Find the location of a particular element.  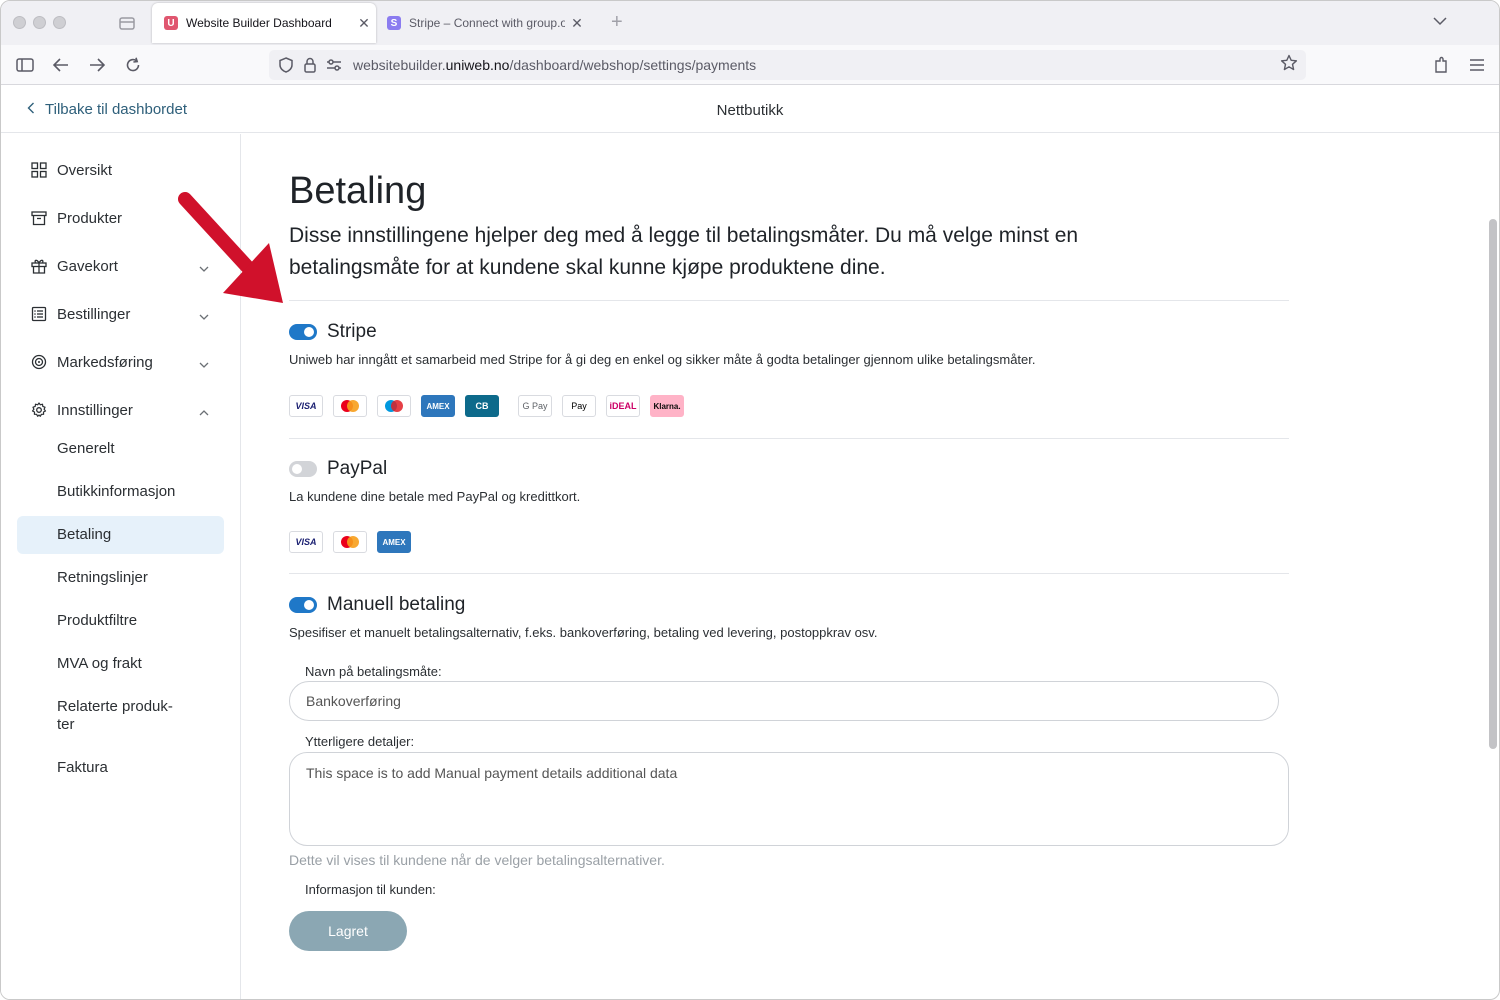

maestro-card-icon is located at coordinates (394, 406).